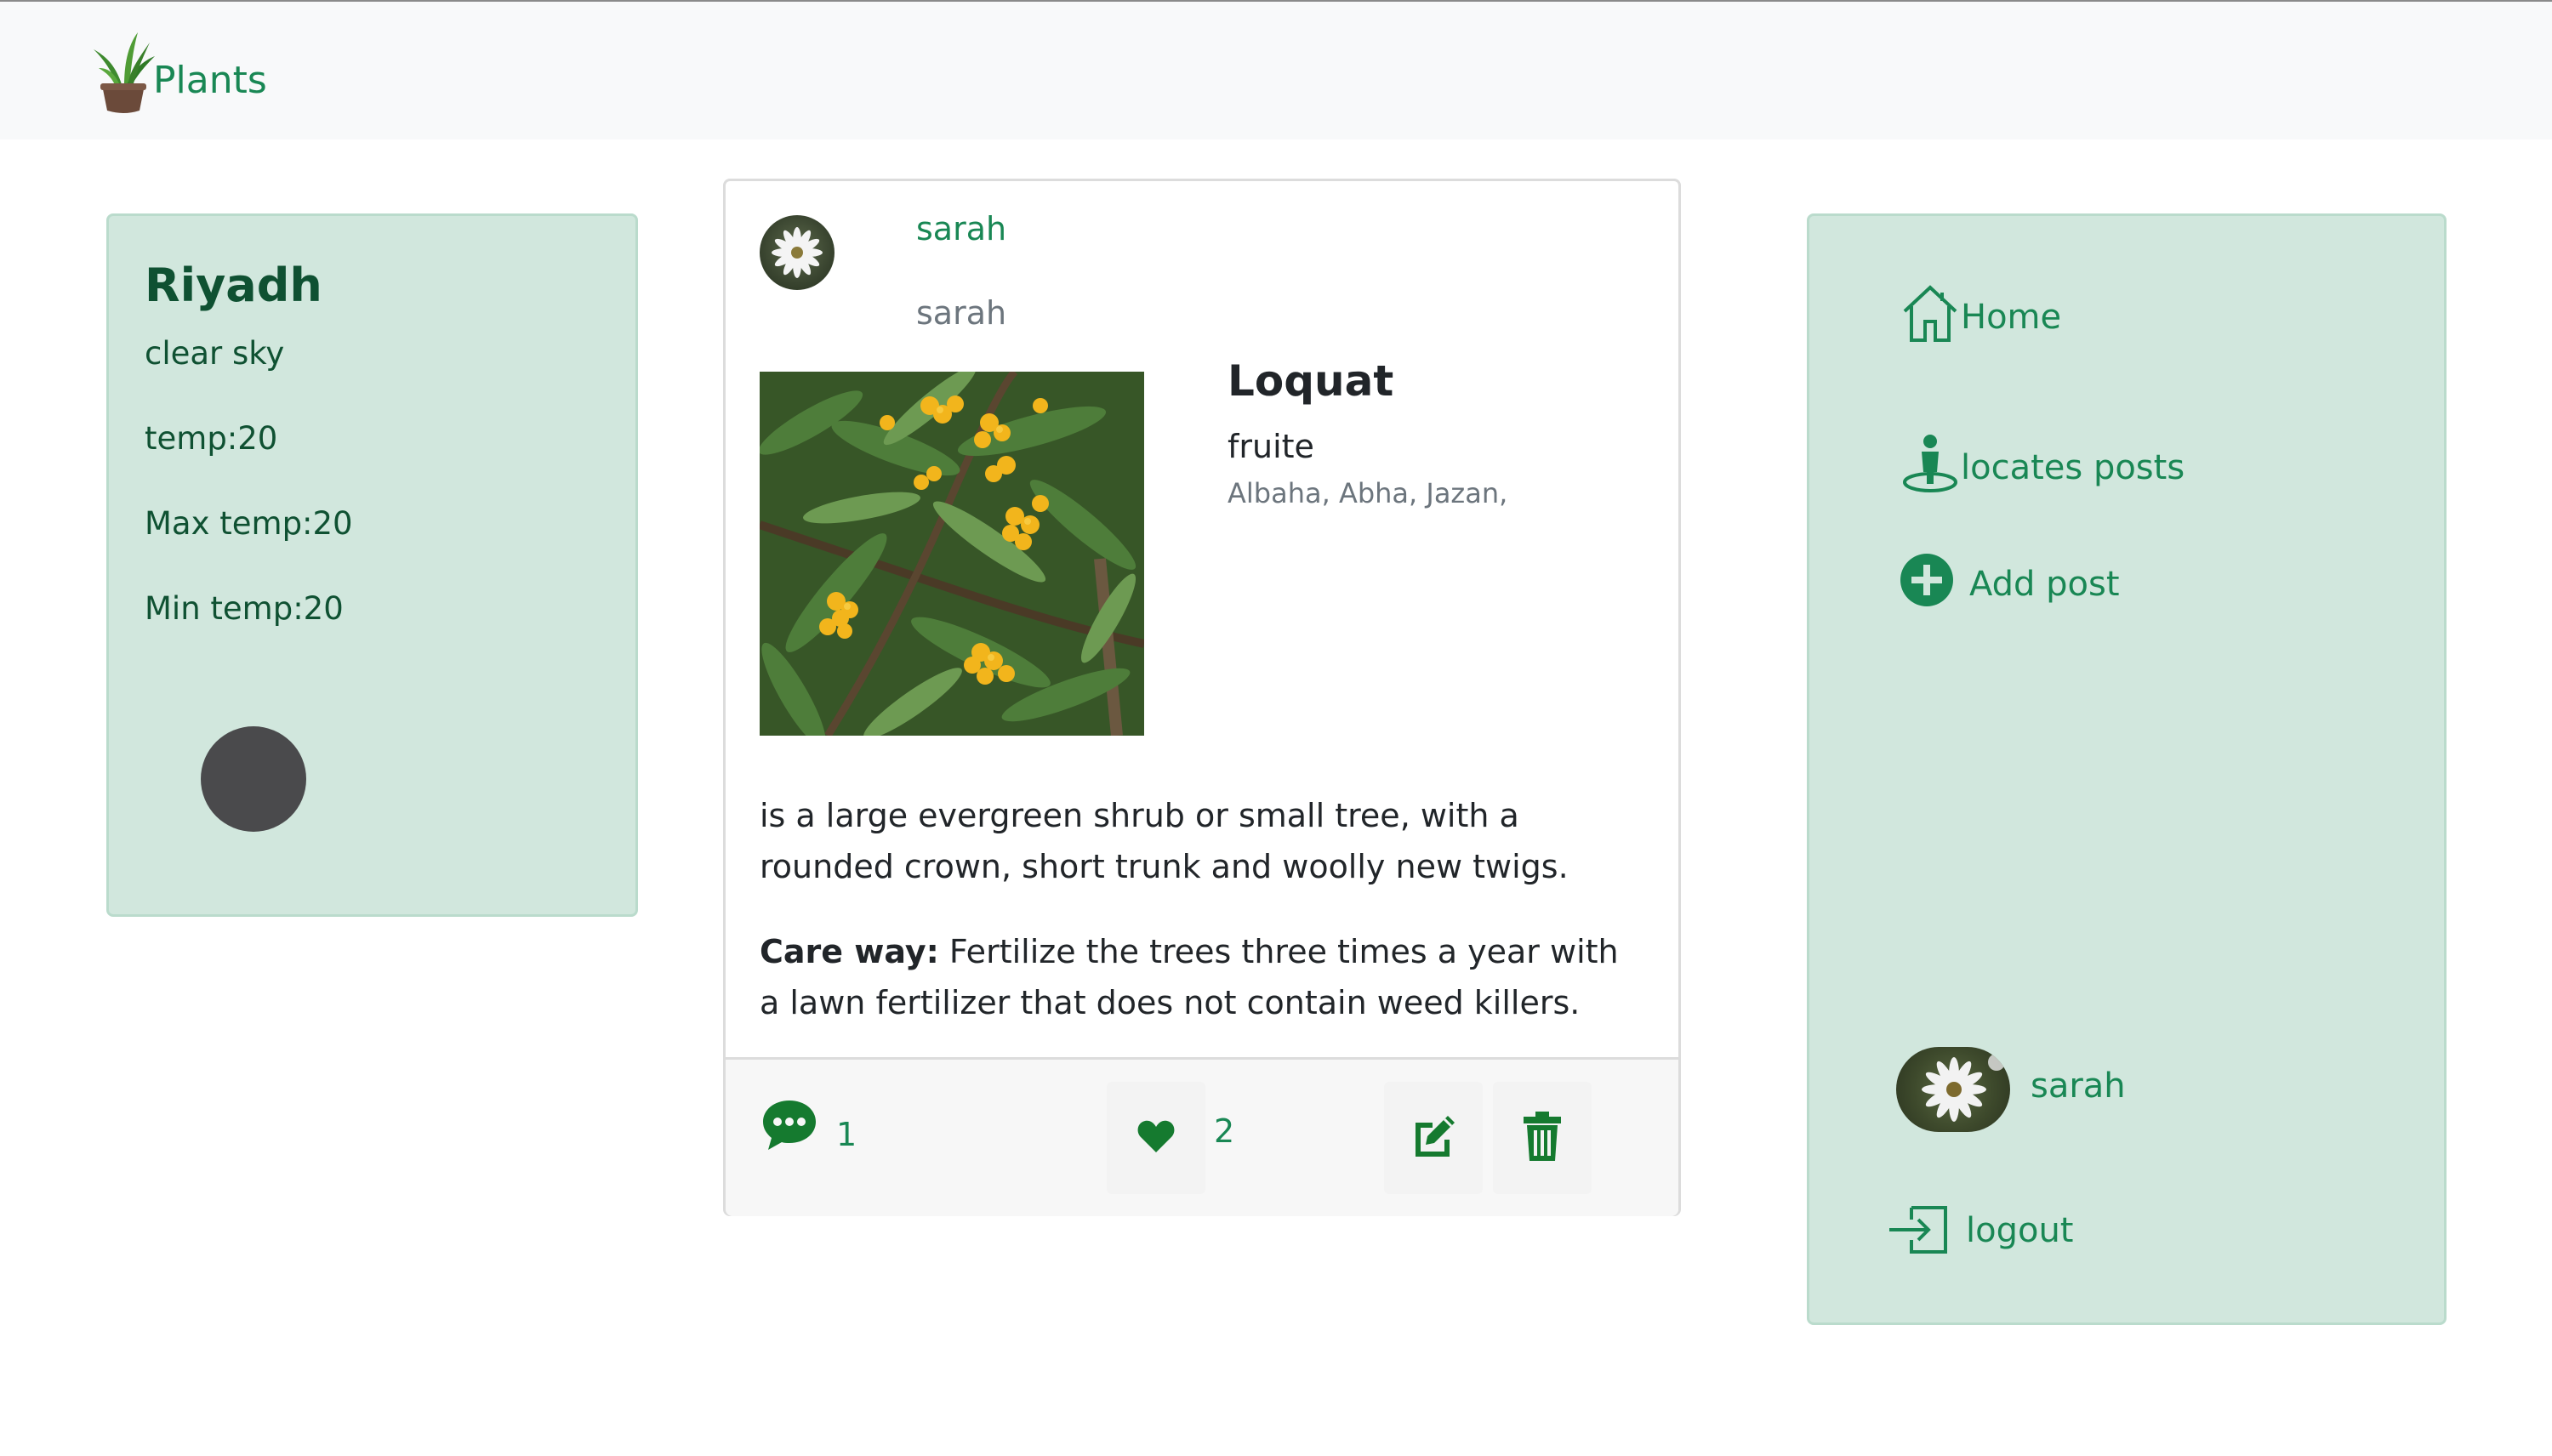  I want to click on navbar: Plants, so click(1276, 69).